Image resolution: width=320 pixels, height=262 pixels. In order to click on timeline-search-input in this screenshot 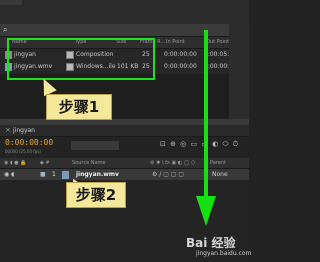, I will do `click(95, 145)`.